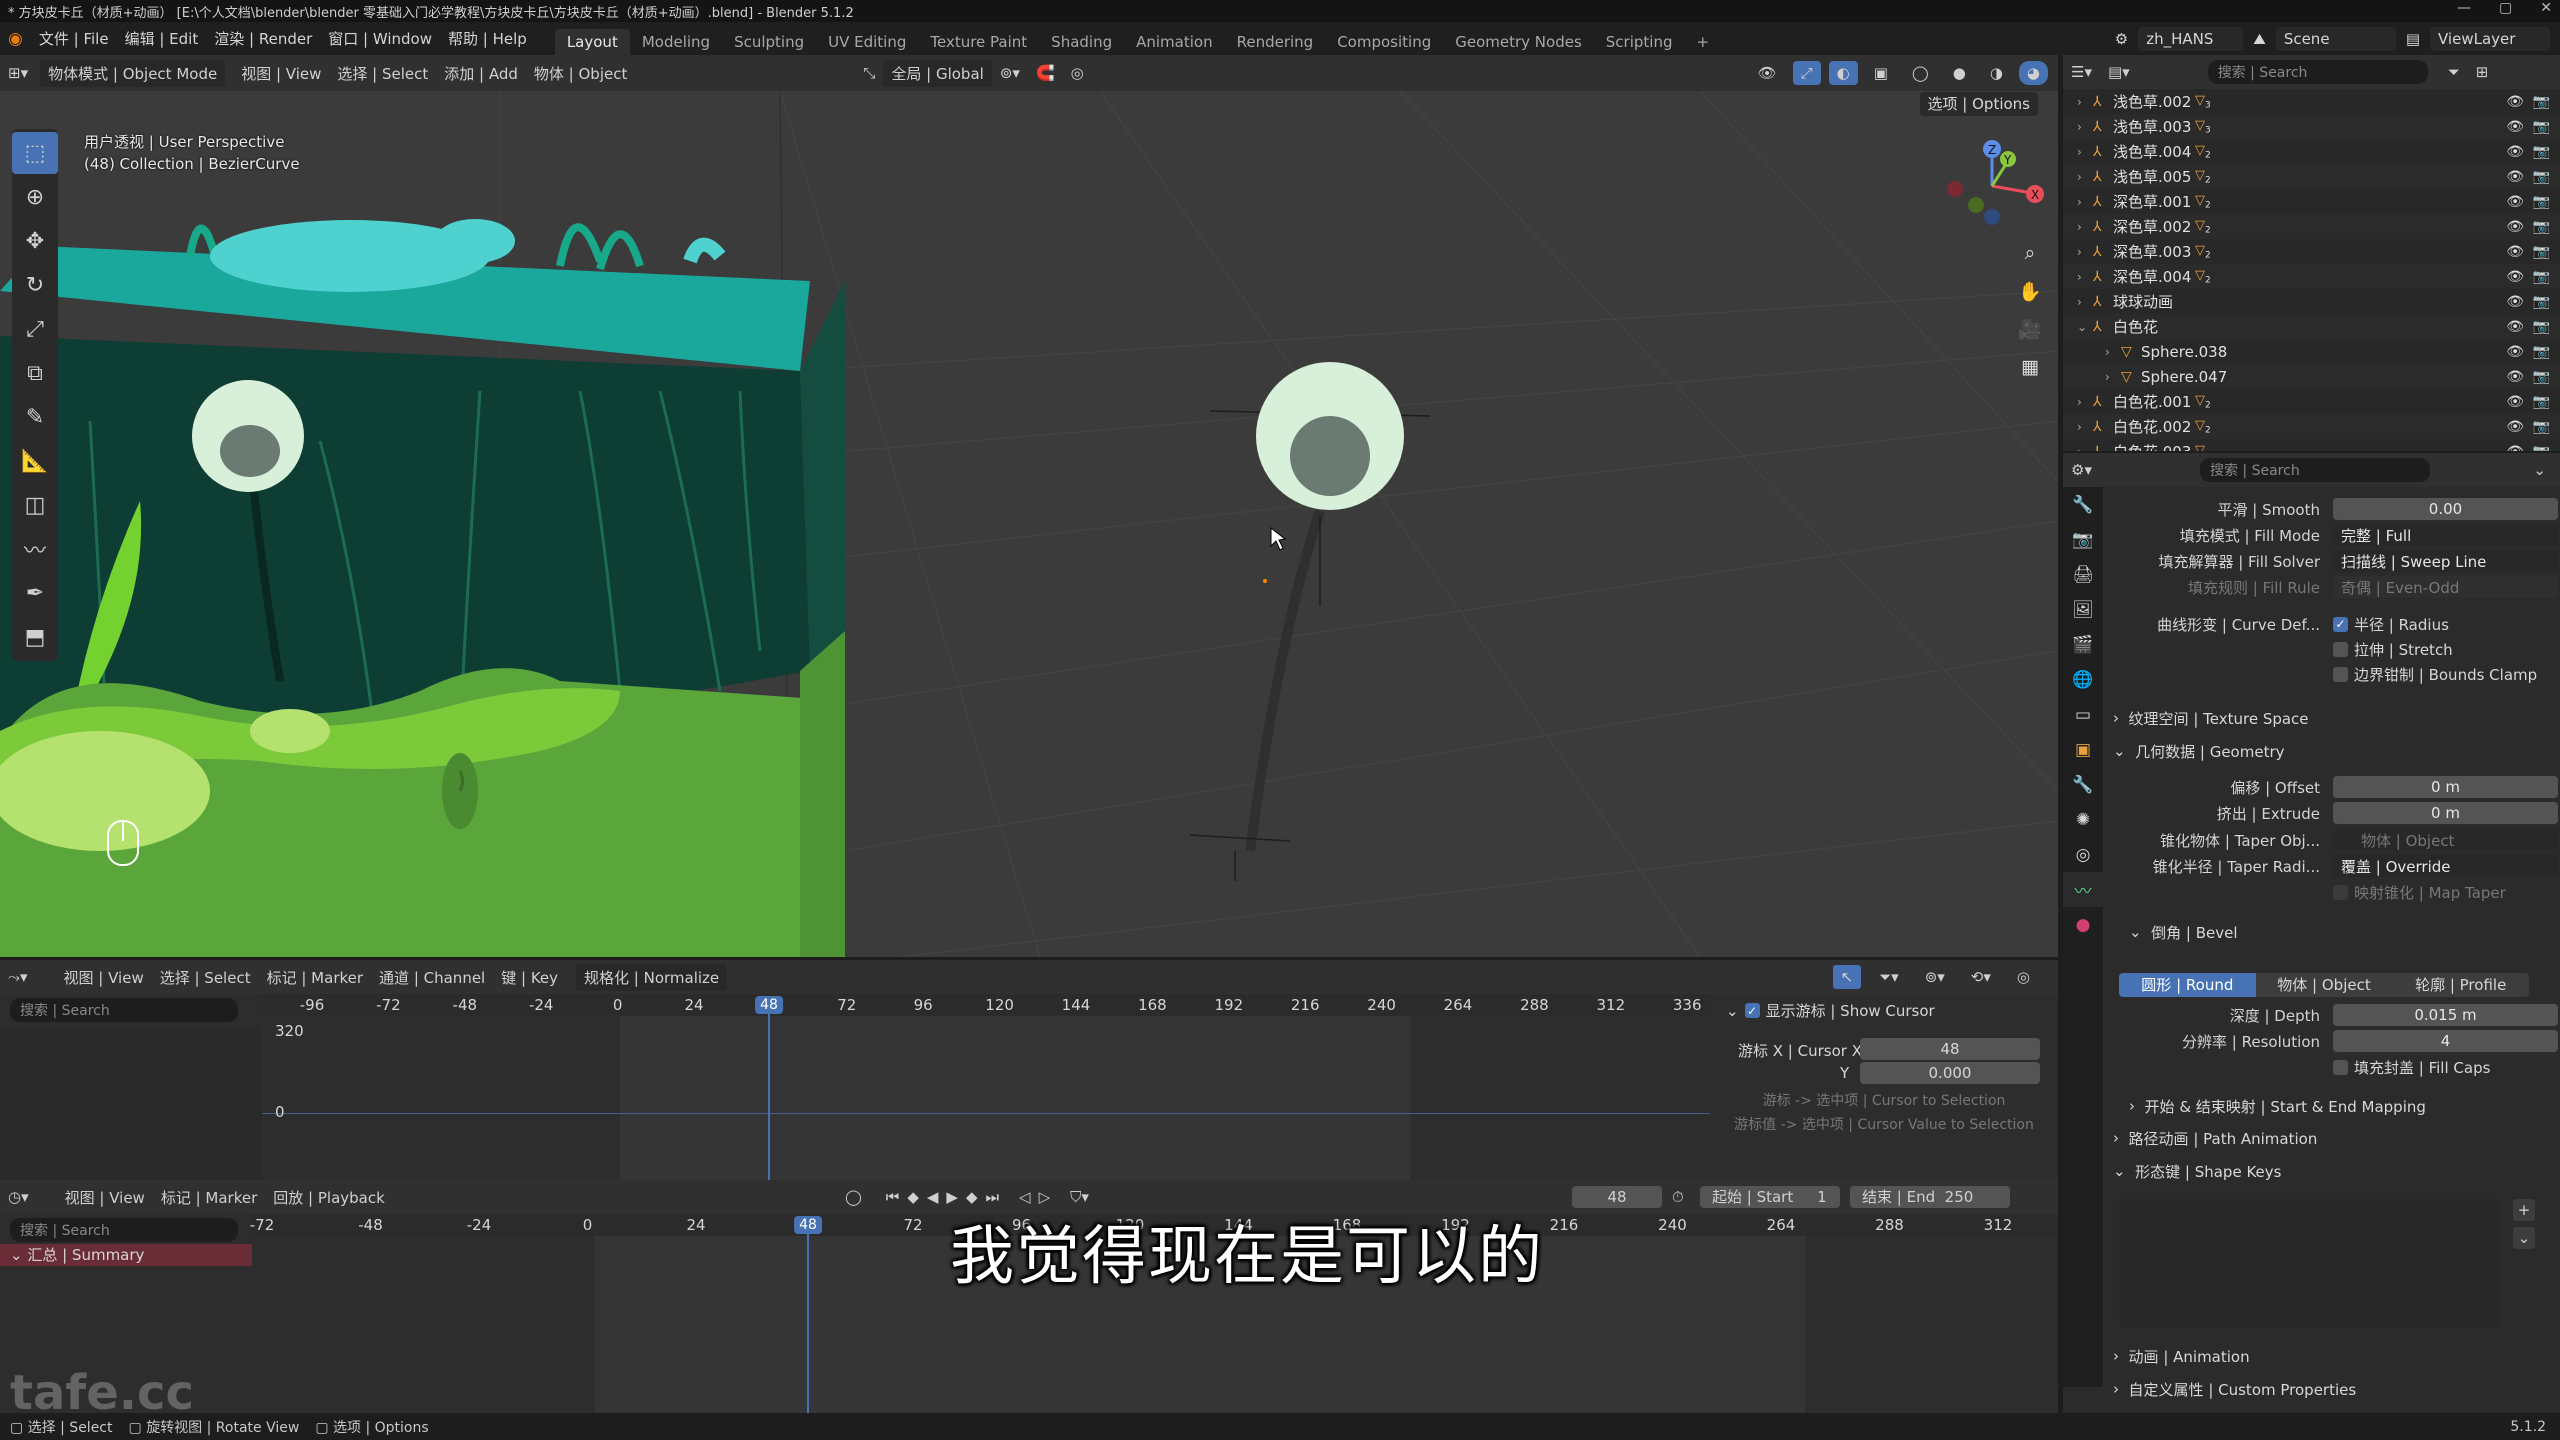  Describe the element at coordinates (933, 1197) in the screenshot. I see `play-reverse-icon: ◀` at that location.